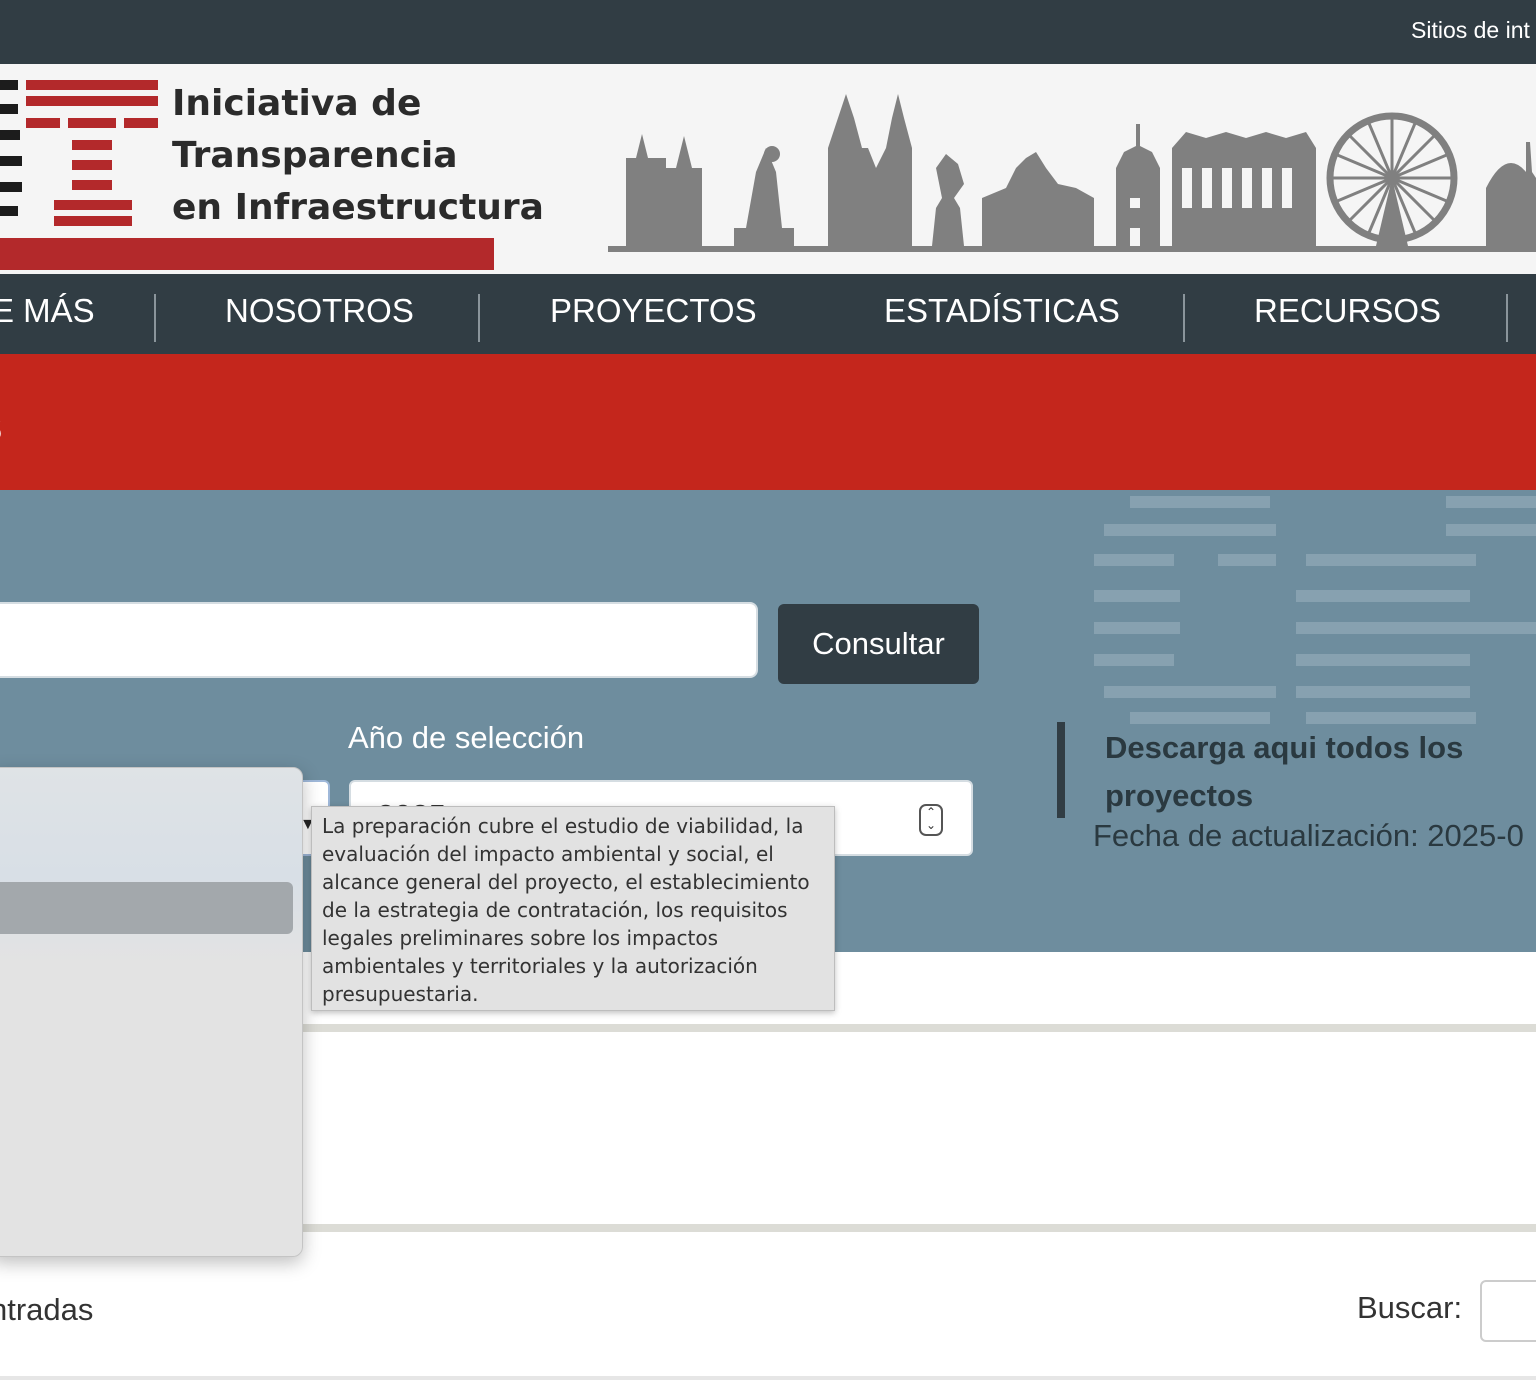 This screenshot has width=1536, height=1382. What do you see at coordinates (315, 155) in the screenshot?
I see `logo-line-2: Transparencia` at bounding box center [315, 155].